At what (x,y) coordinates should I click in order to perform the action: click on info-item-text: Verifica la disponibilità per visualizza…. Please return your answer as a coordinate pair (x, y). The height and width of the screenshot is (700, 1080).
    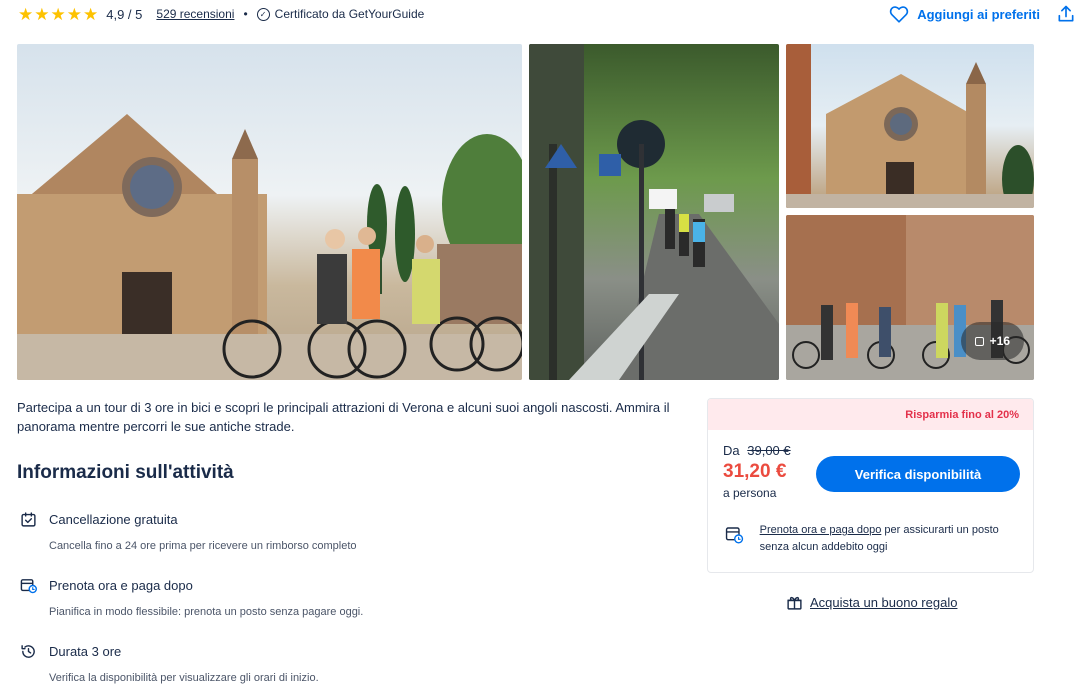
    Looking at the image, I should click on (184, 678).